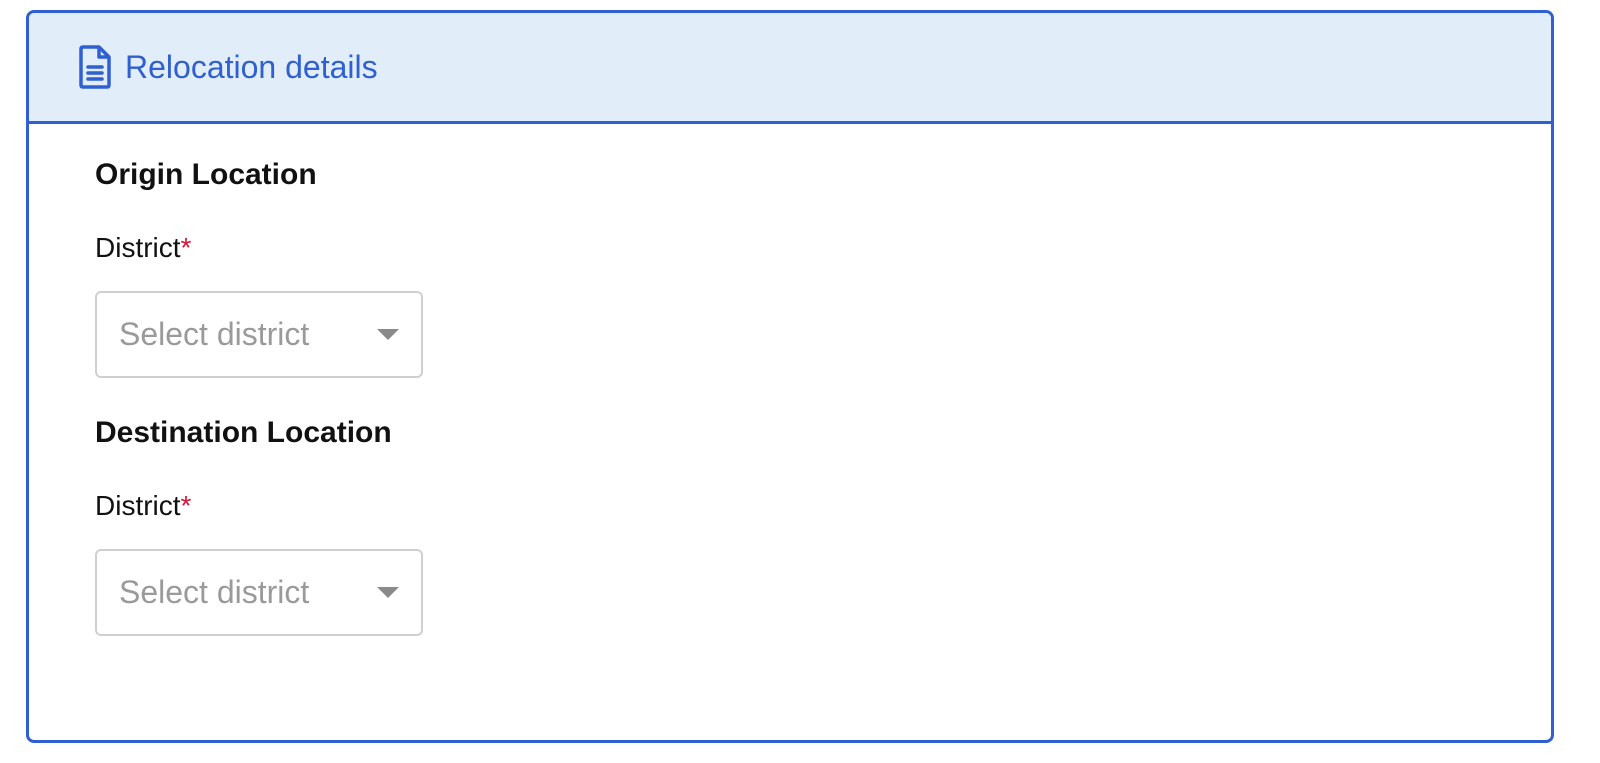  I want to click on destination-district-select: Select district, so click(259, 592).